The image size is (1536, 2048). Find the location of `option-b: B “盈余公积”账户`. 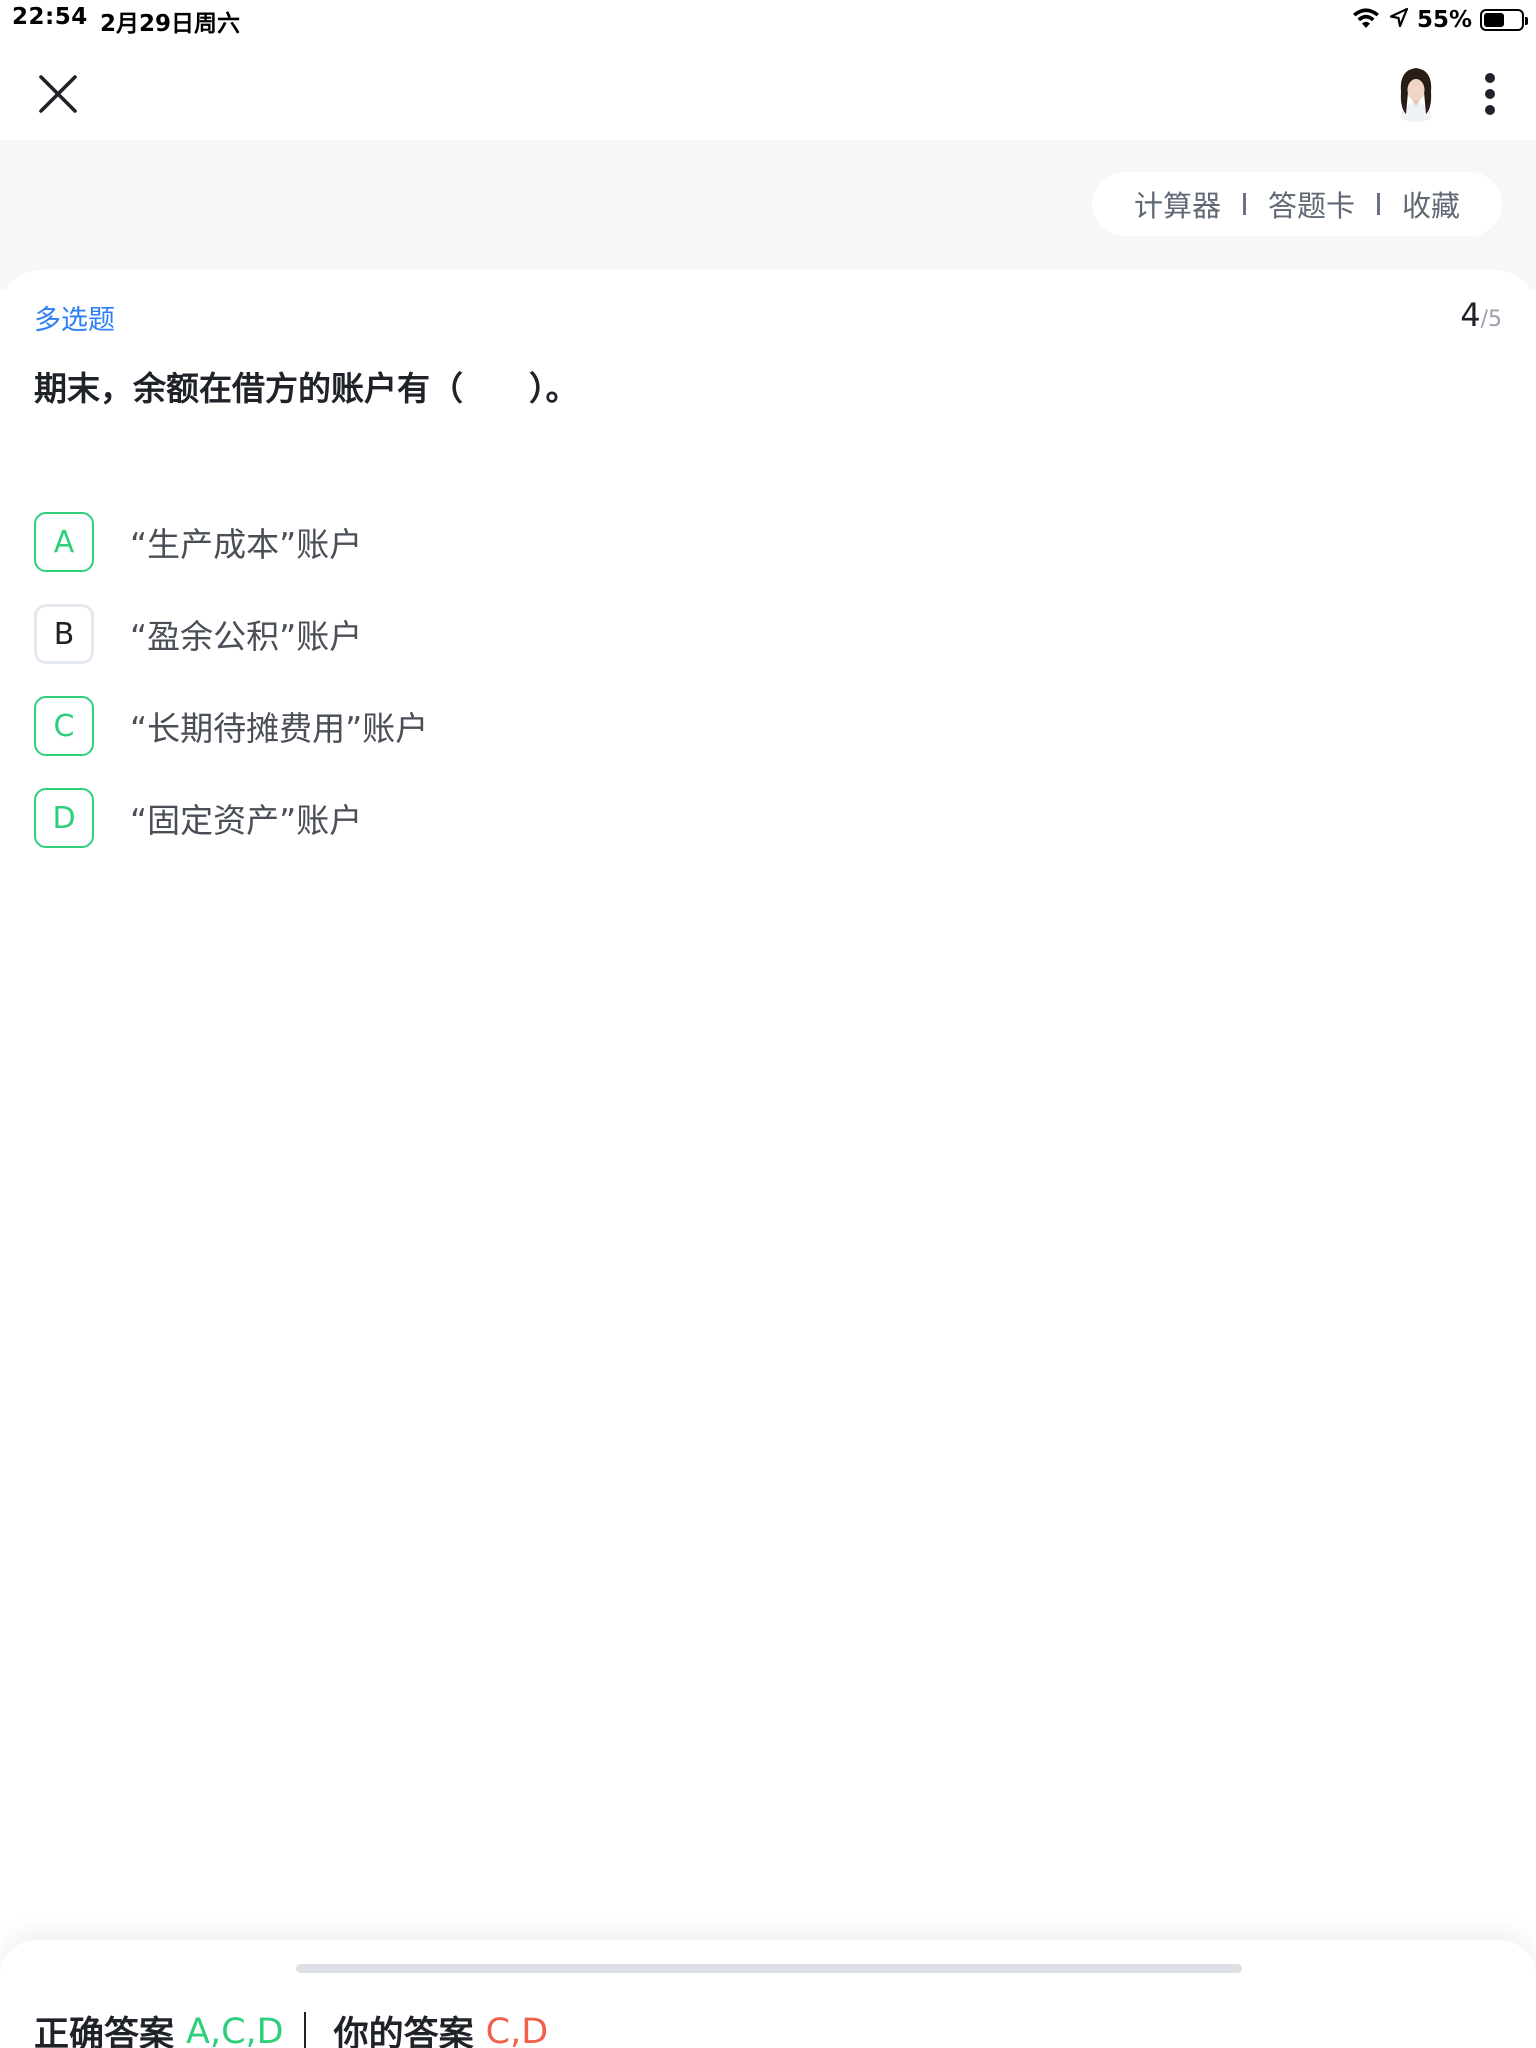

option-b: B “盈余公积”账户 is located at coordinates (734, 634).